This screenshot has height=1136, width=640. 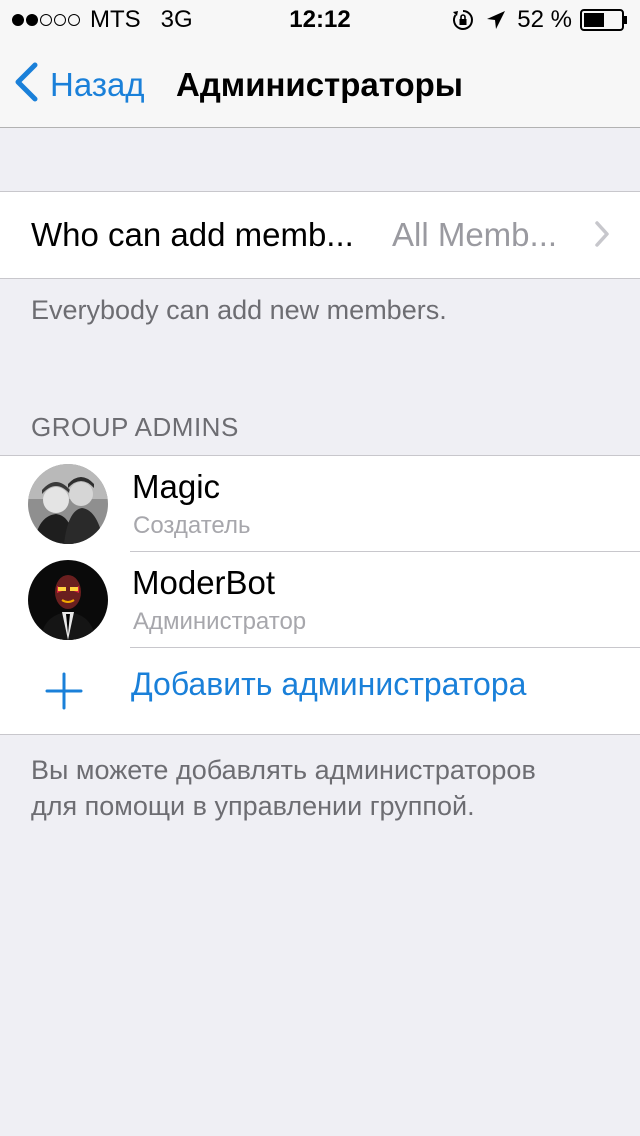 What do you see at coordinates (204, 582) in the screenshot?
I see `admin-name: ModerBot` at bounding box center [204, 582].